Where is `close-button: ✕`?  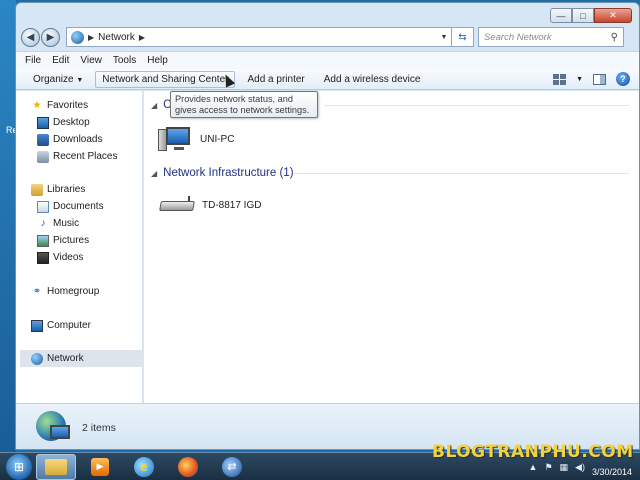 close-button: ✕ is located at coordinates (613, 15).